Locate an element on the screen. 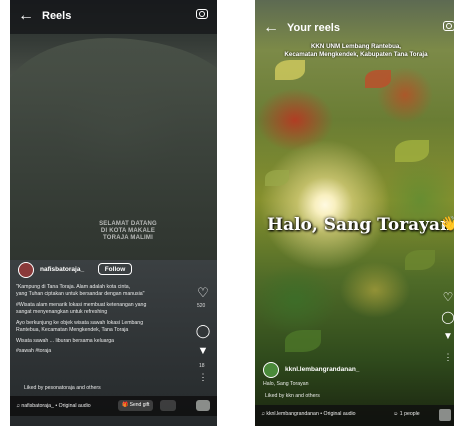 The image size is (454, 426). audio-label: ♫ nafisbatoraja_ • Original audio is located at coordinates (53, 406).